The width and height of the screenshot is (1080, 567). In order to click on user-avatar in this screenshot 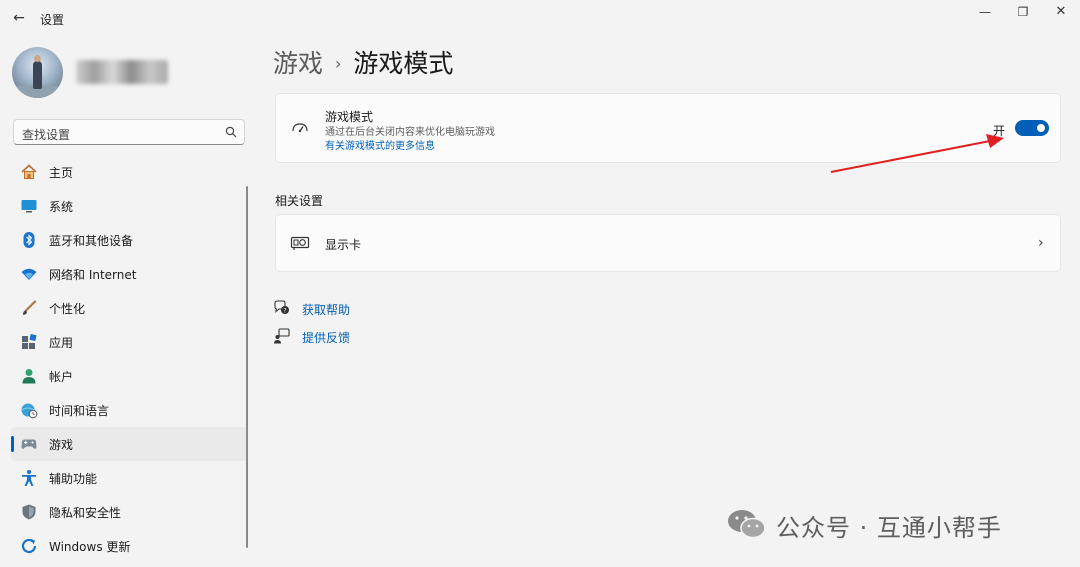, I will do `click(37, 72)`.